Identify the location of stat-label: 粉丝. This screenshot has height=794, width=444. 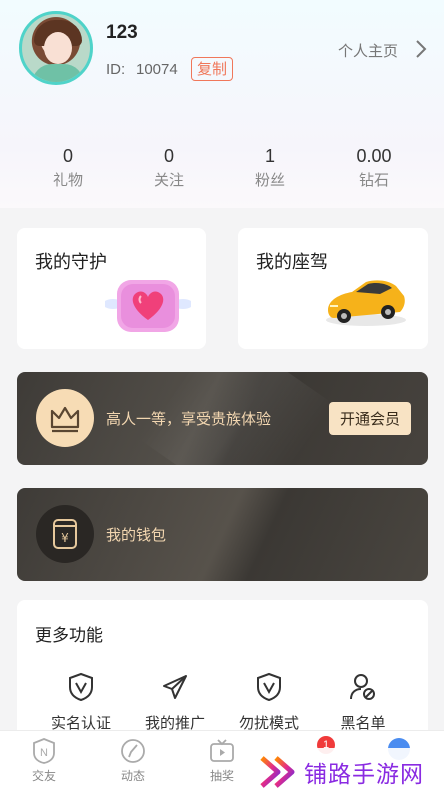
(269, 180).